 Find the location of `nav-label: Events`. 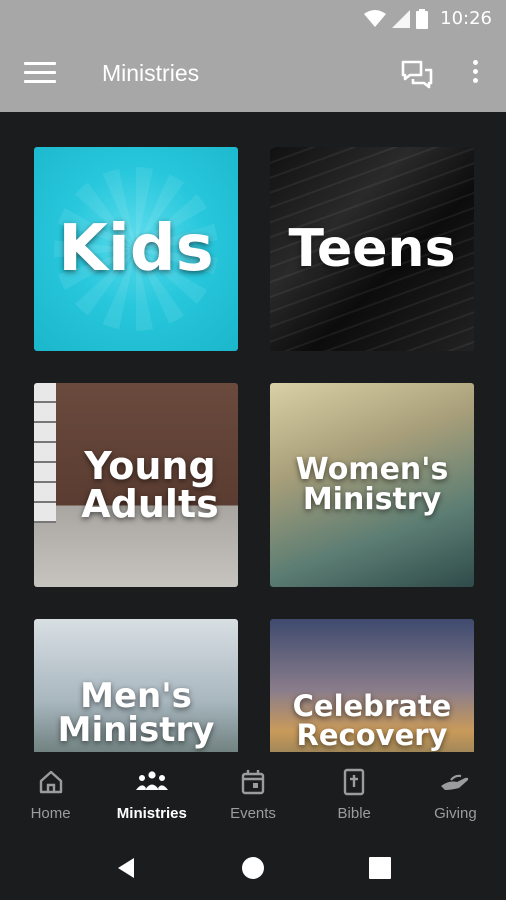

nav-label: Events is located at coordinates (253, 813).